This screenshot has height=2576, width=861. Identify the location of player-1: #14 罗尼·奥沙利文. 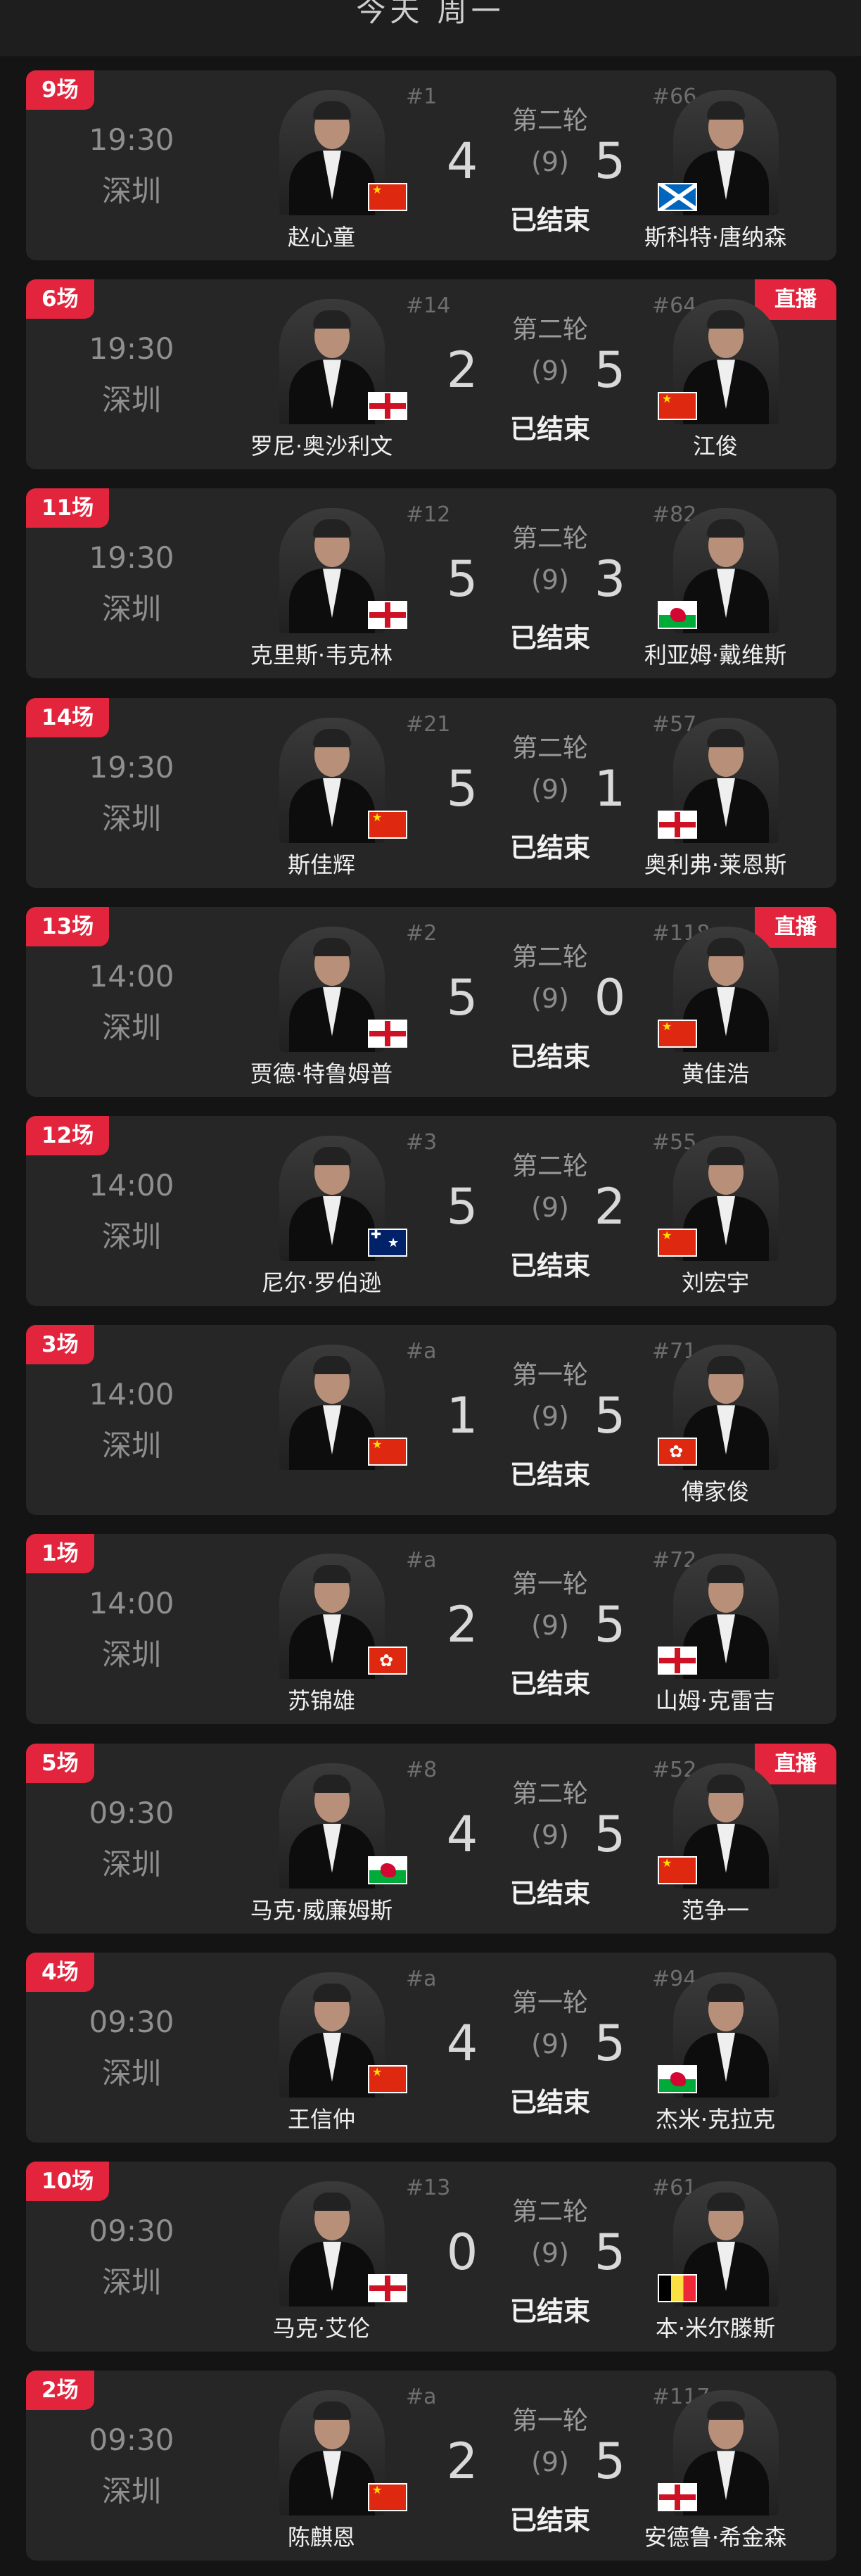
(333, 381).